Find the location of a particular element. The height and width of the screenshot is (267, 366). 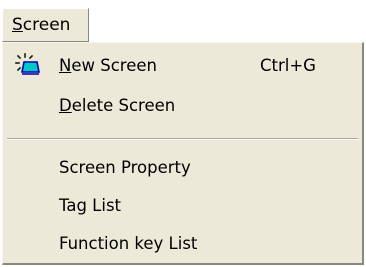

screen-menu-label: creen is located at coordinates (46, 25).